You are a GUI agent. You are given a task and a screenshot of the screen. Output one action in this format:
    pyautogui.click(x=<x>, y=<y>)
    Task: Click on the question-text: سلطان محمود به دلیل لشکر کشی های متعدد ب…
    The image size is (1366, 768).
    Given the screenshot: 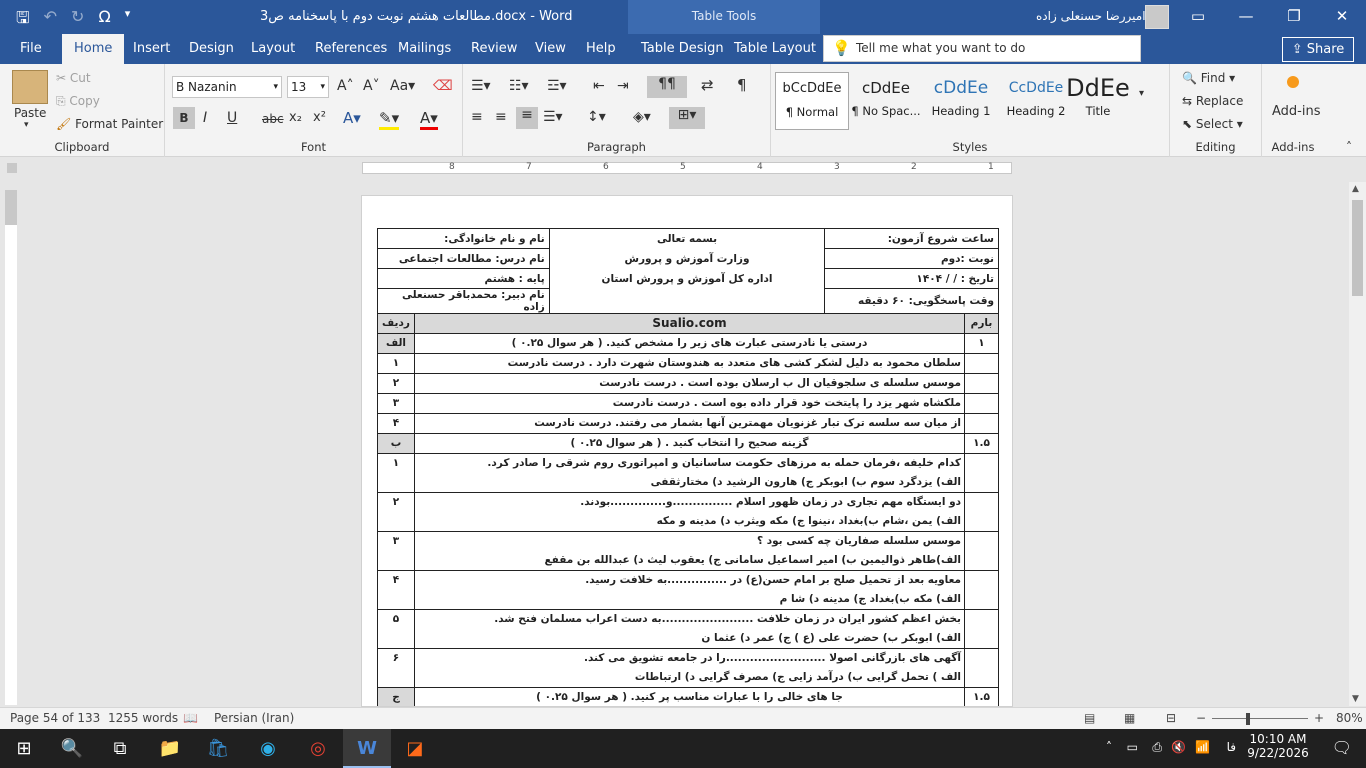 What is the action you would take?
    pyautogui.click(x=689, y=363)
    